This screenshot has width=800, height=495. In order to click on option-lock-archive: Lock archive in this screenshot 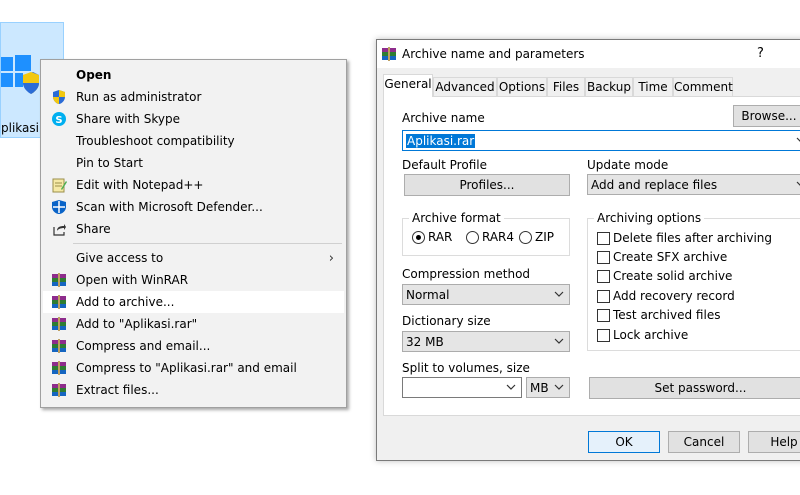, I will do `click(651, 335)`.